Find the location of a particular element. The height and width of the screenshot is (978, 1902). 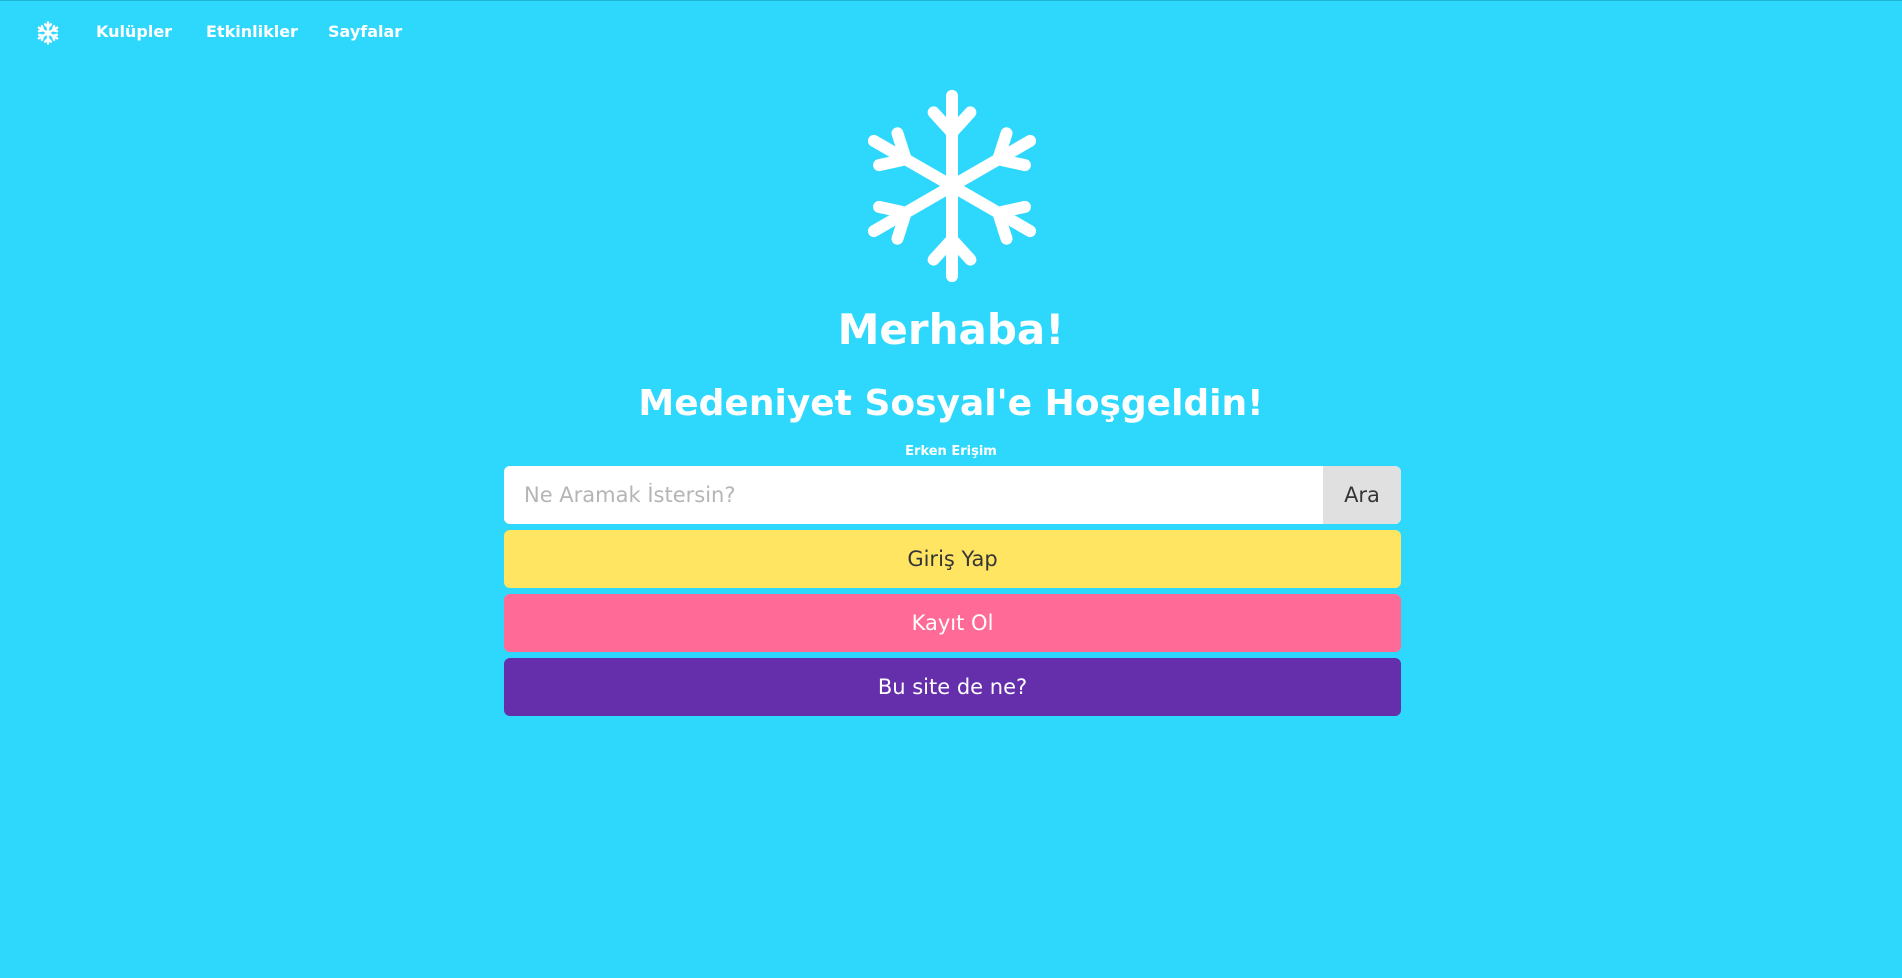

hero-snowflake-icon is located at coordinates (952, 186).